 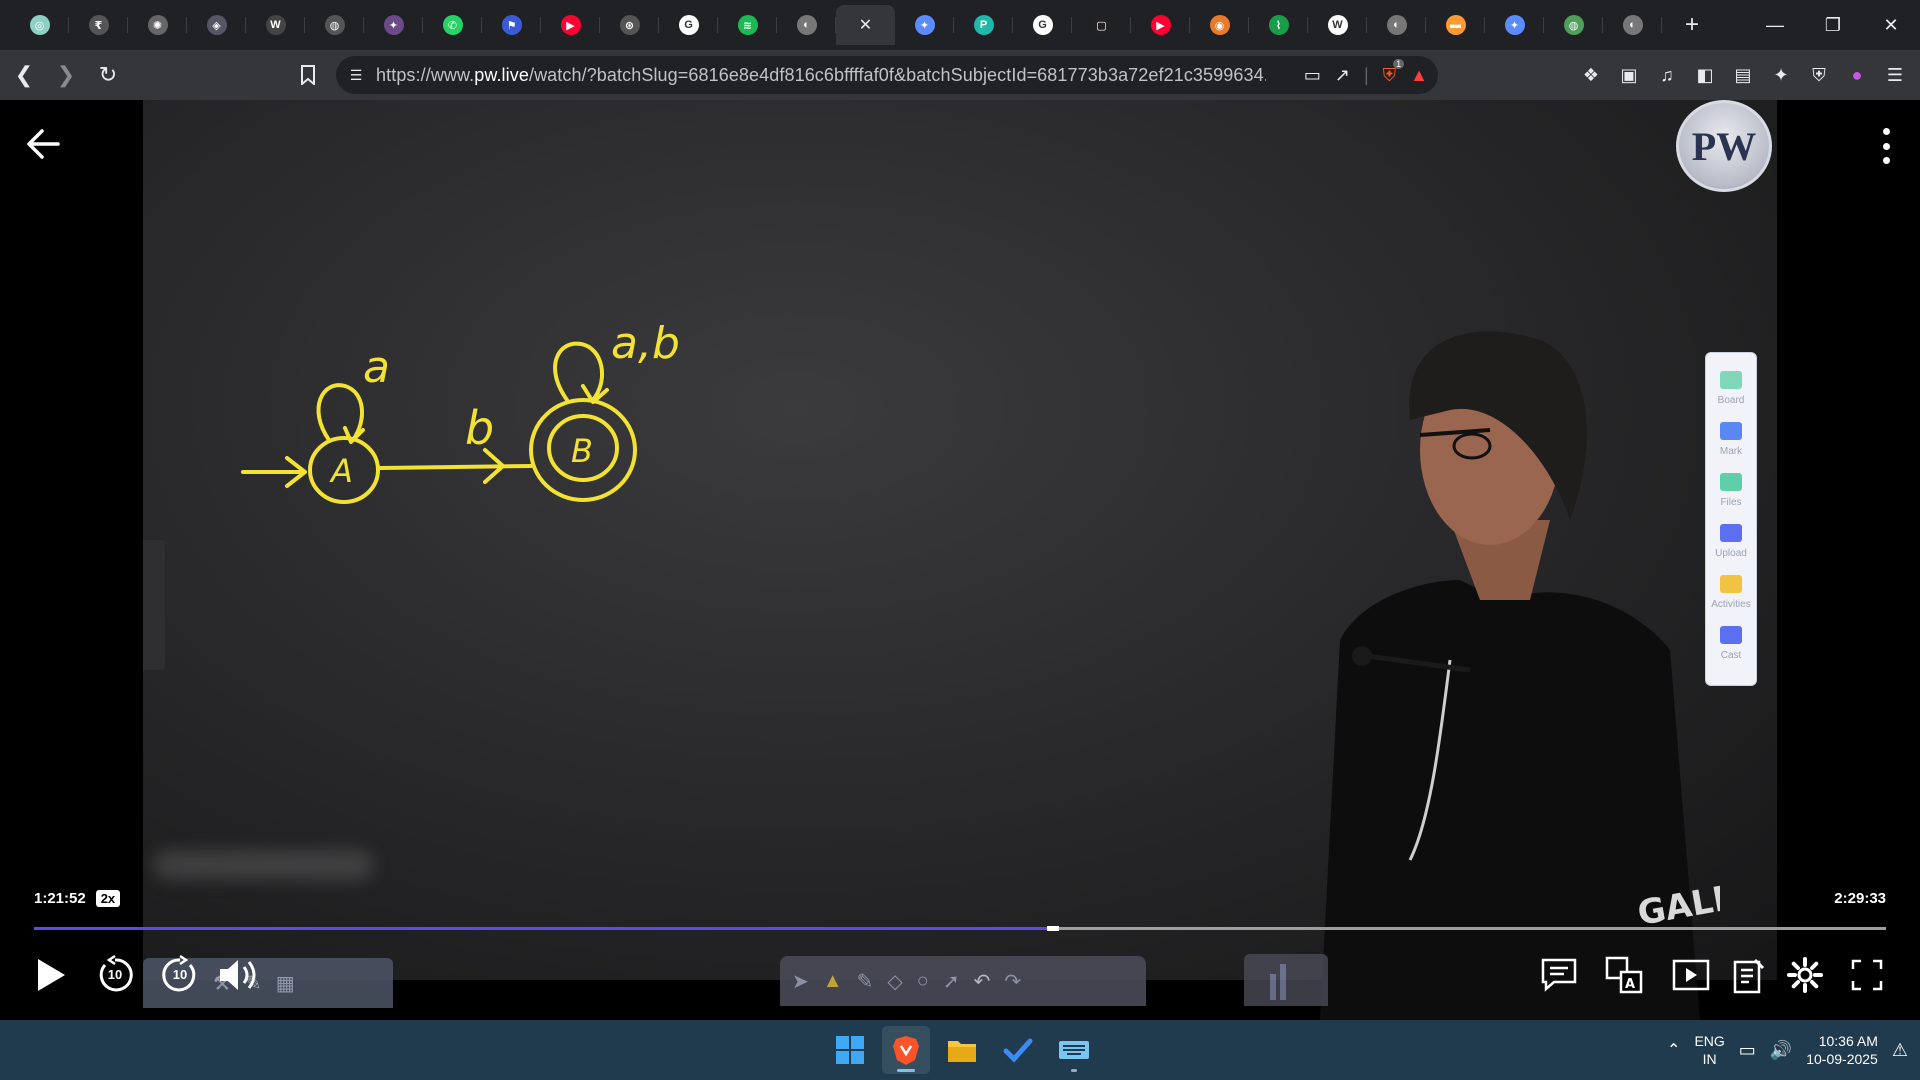 What do you see at coordinates (1667, 75) in the screenshot?
I see `media-icon: ♫` at bounding box center [1667, 75].